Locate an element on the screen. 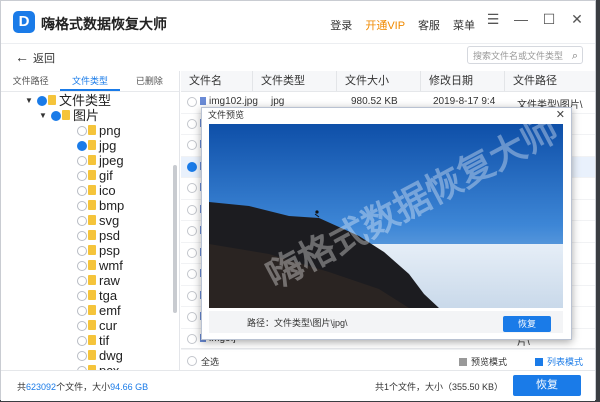 This screenshot has height=402, width=600. tree-item: svg is located at coordinates (86, 220).